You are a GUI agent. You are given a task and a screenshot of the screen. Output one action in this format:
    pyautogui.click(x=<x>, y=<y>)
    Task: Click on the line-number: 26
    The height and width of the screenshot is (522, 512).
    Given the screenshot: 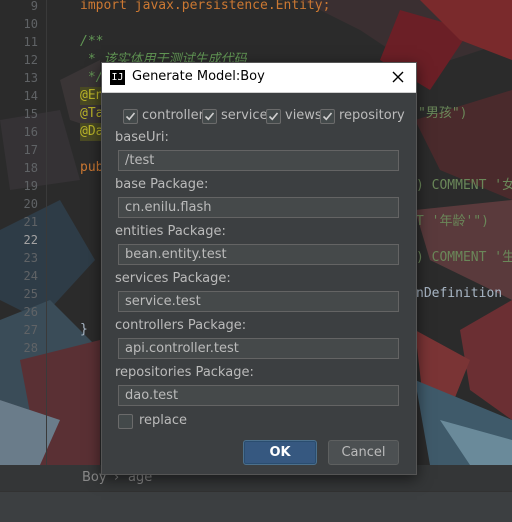 What is the action you would take?
    pyautogui.click(x=30, y=312)
    